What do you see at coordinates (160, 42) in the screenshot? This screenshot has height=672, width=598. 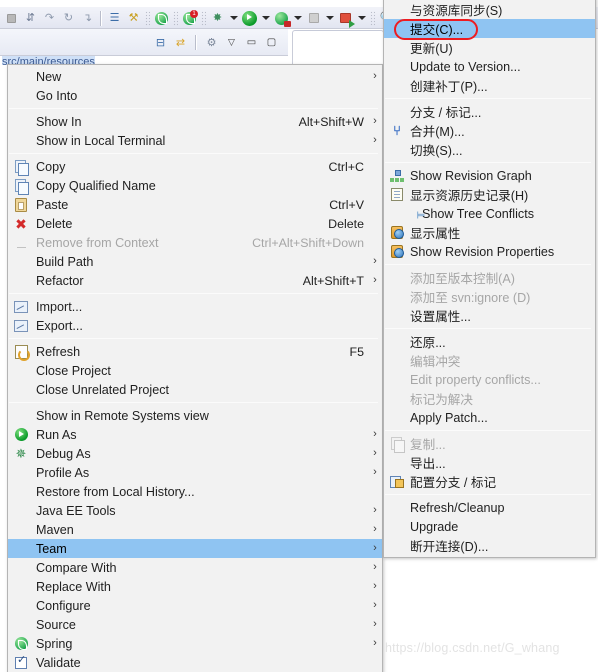 I see `collapse-all-icon: ⊟` at bounding box center [160, 42].